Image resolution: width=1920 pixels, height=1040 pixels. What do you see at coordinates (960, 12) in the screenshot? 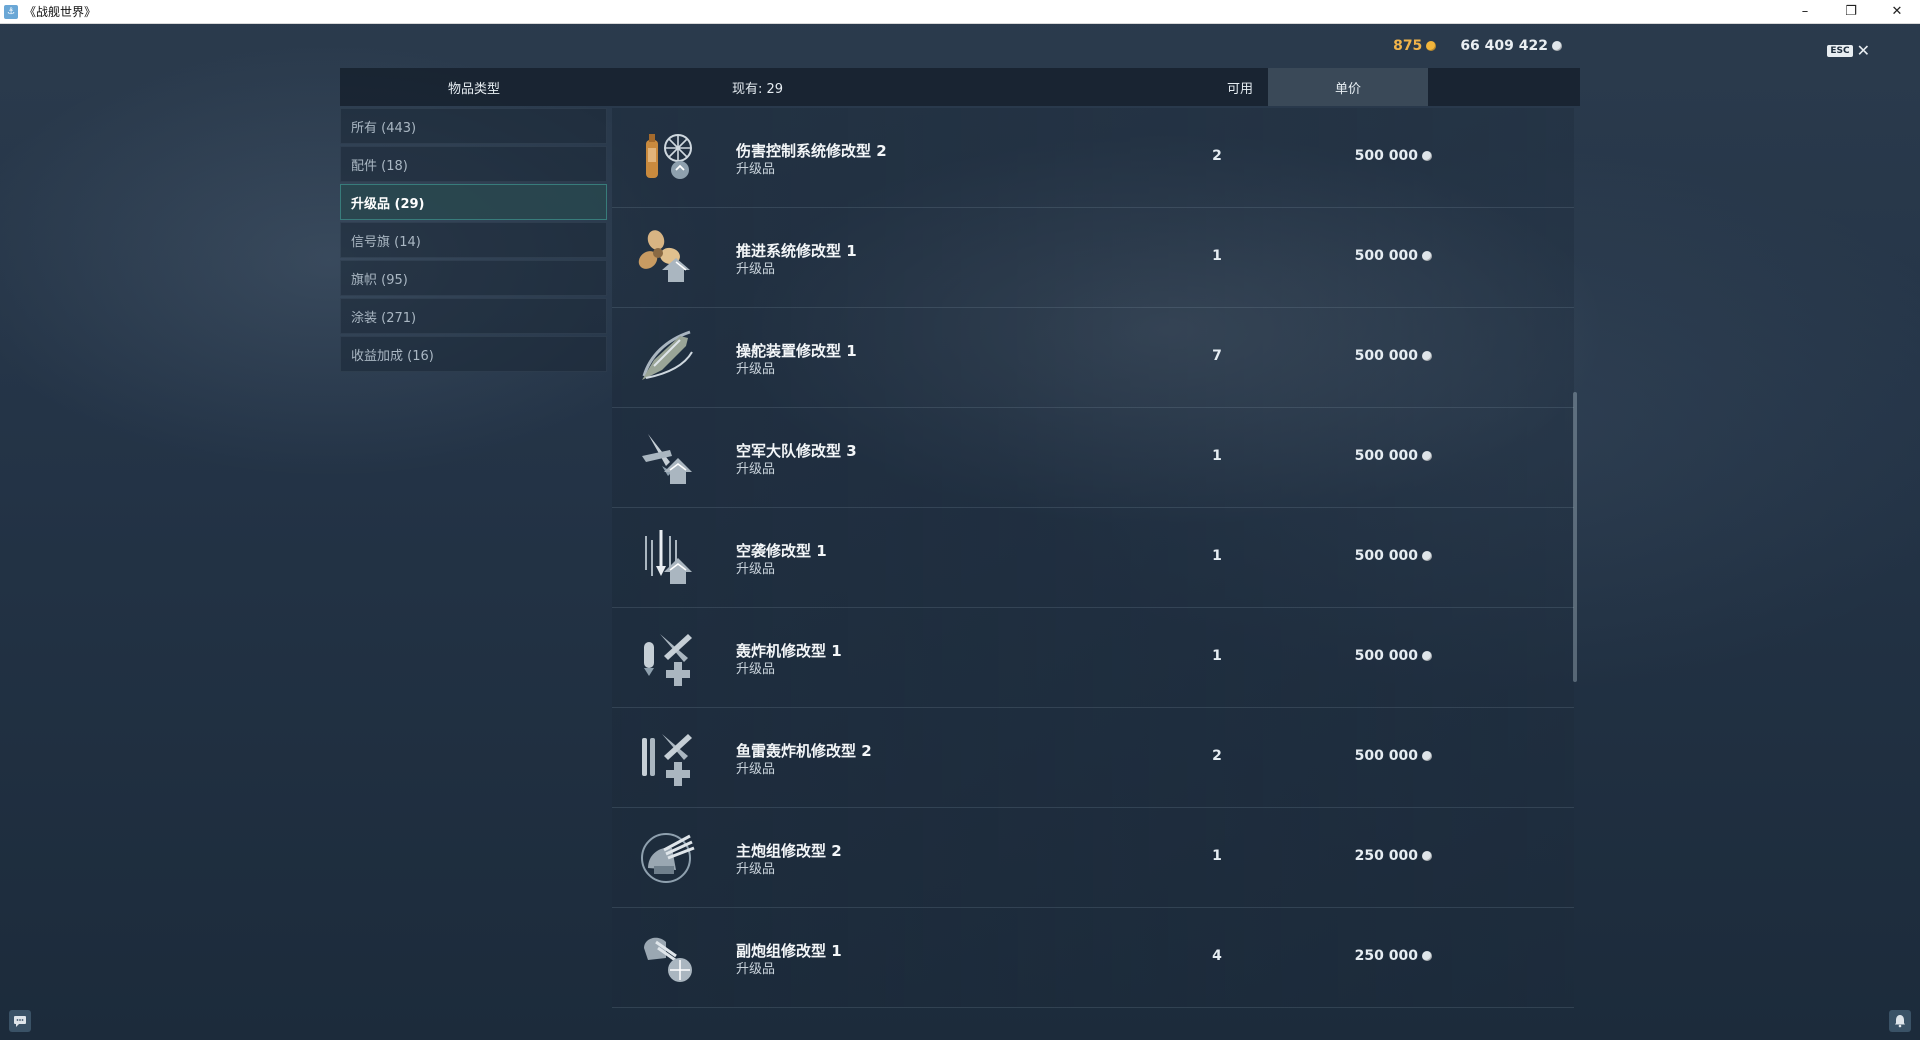
I see `window-titlebar: ⚓ 《战舰世界》 – ❐ ✕` at bounding box center [960, 12].